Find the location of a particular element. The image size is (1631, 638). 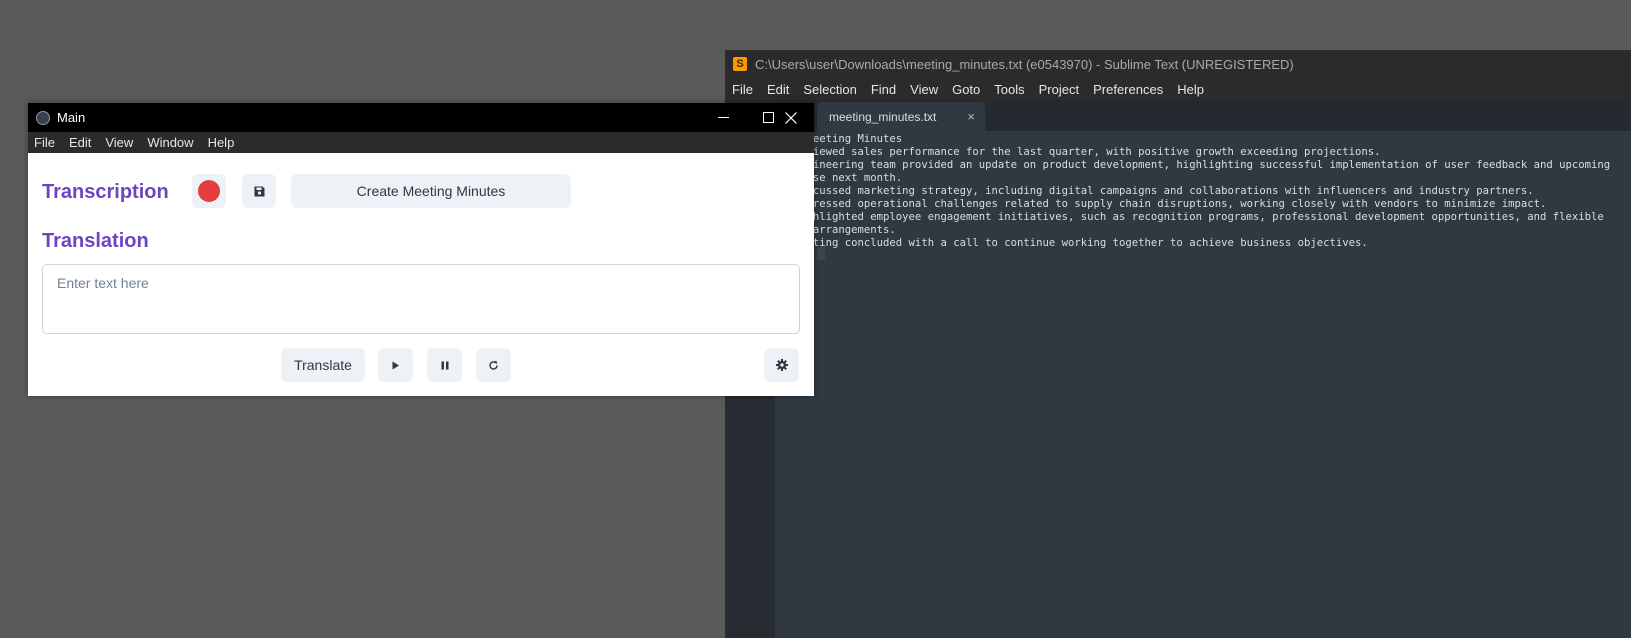

close-button is located at coordinates (791, 117).